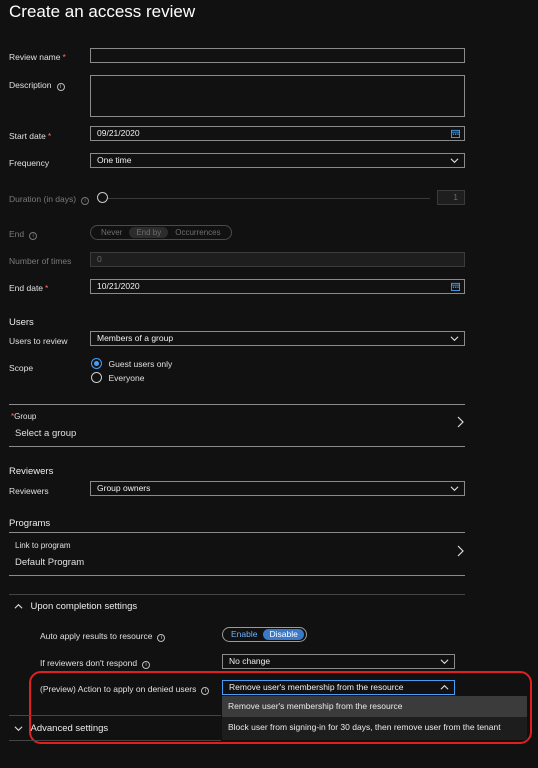 Image resolution: width=538 pixels, height=768 pixels. Describe the element at coordinates (338, 661) in the screenshot. I see `no-response-dropdown: No change` at that location.